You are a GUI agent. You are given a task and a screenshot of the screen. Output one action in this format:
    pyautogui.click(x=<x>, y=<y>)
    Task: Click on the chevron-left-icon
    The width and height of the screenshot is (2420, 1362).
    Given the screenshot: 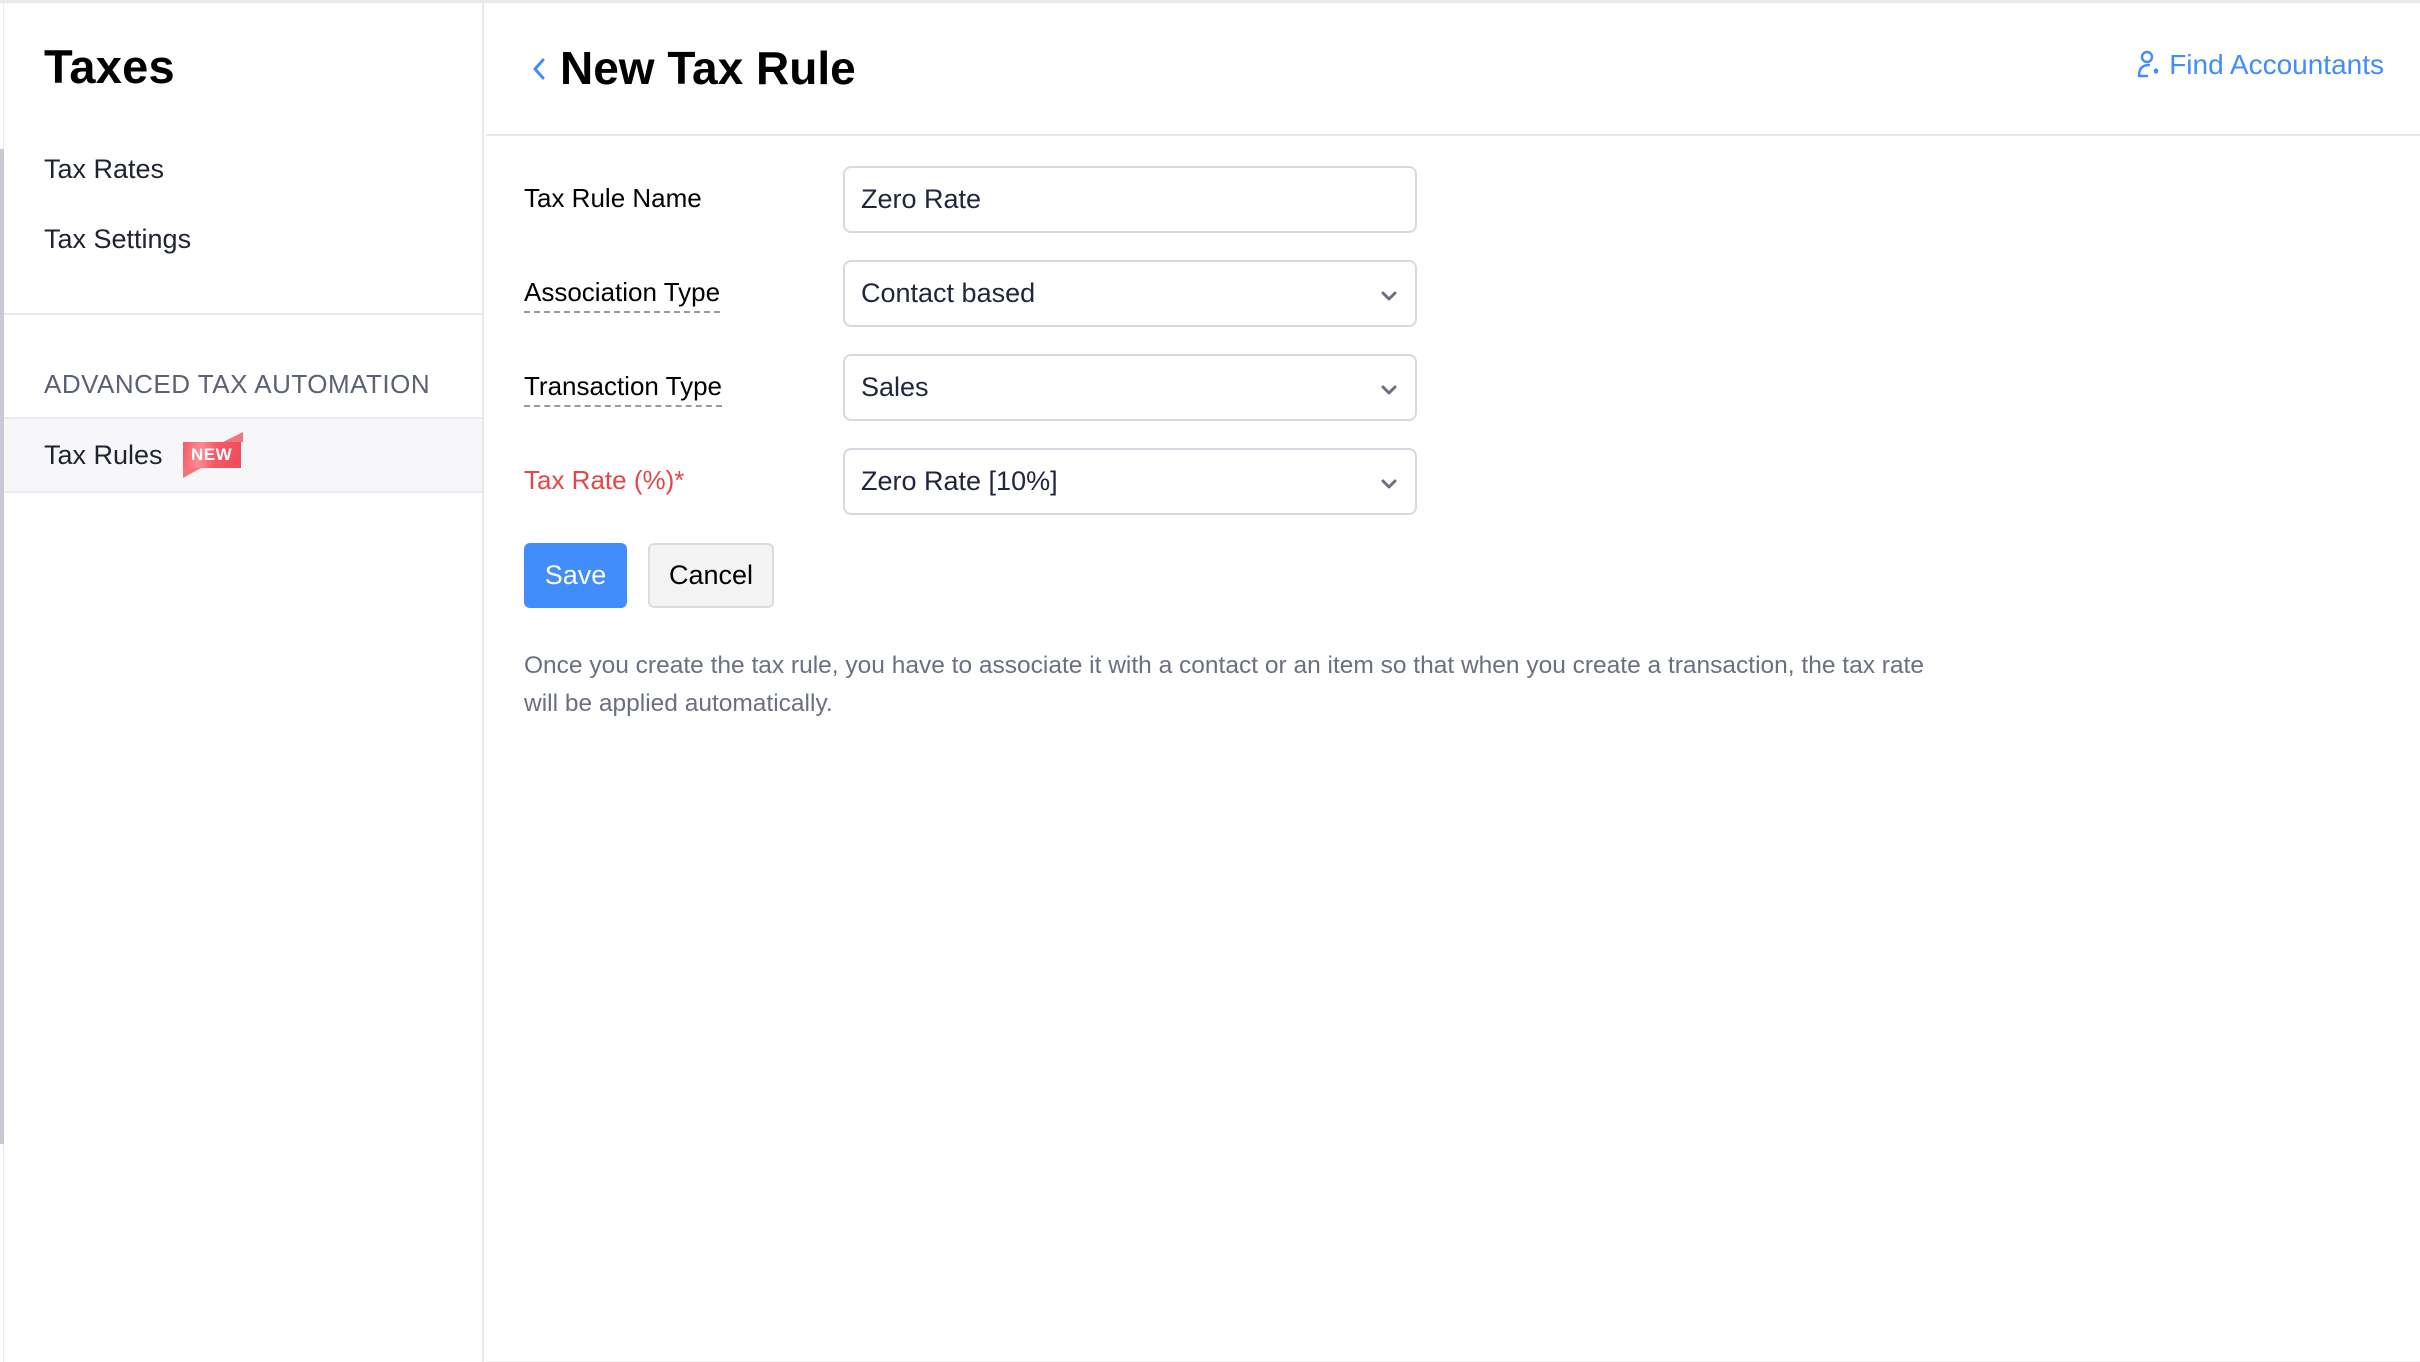 What is the action you would take?
    pyautogui.click(x=539, y=69)
    